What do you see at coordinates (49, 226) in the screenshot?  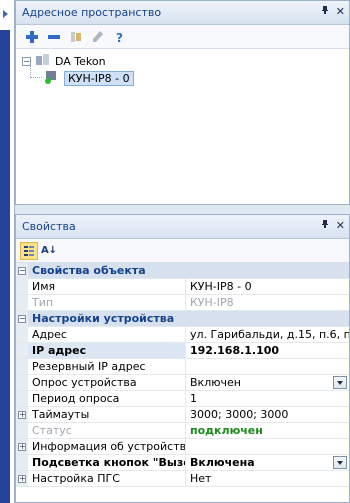 I see `panel-title: Свойства` at bounding box center [49, 226].